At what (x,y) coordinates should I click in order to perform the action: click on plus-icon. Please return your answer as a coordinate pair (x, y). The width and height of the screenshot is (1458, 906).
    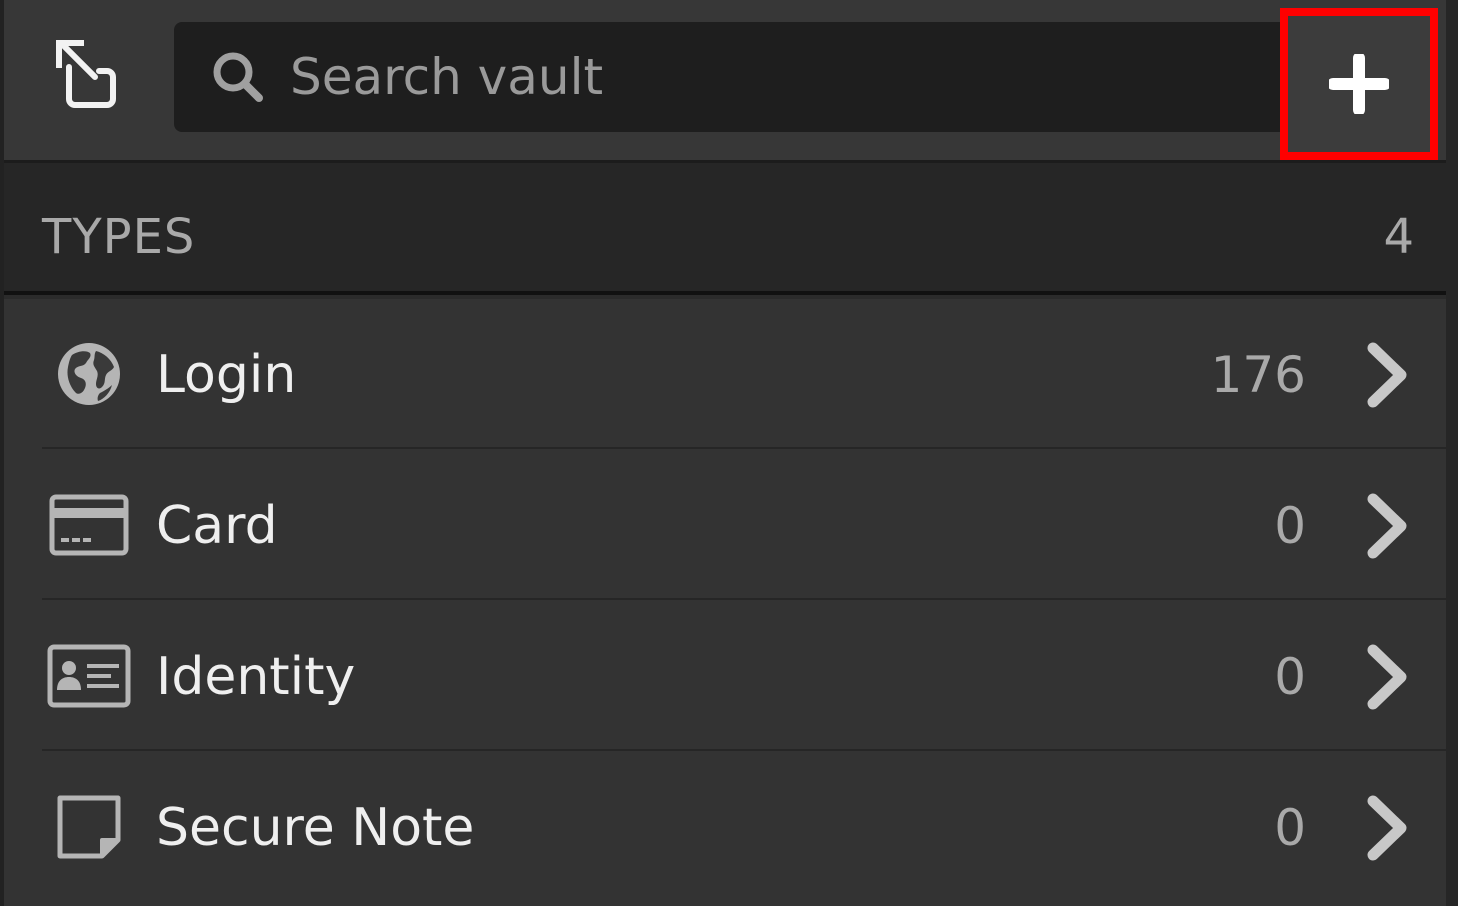
    Looking at the image, I should click on (1359, 84).